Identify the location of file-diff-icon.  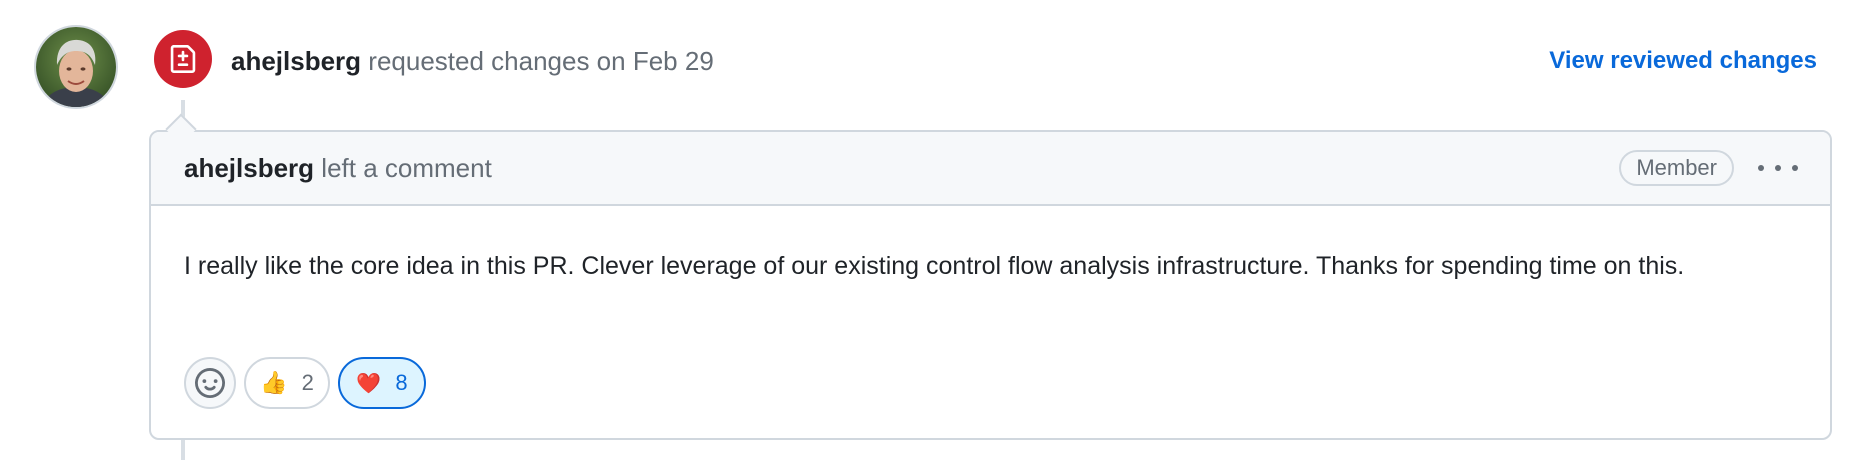
(183, 59).